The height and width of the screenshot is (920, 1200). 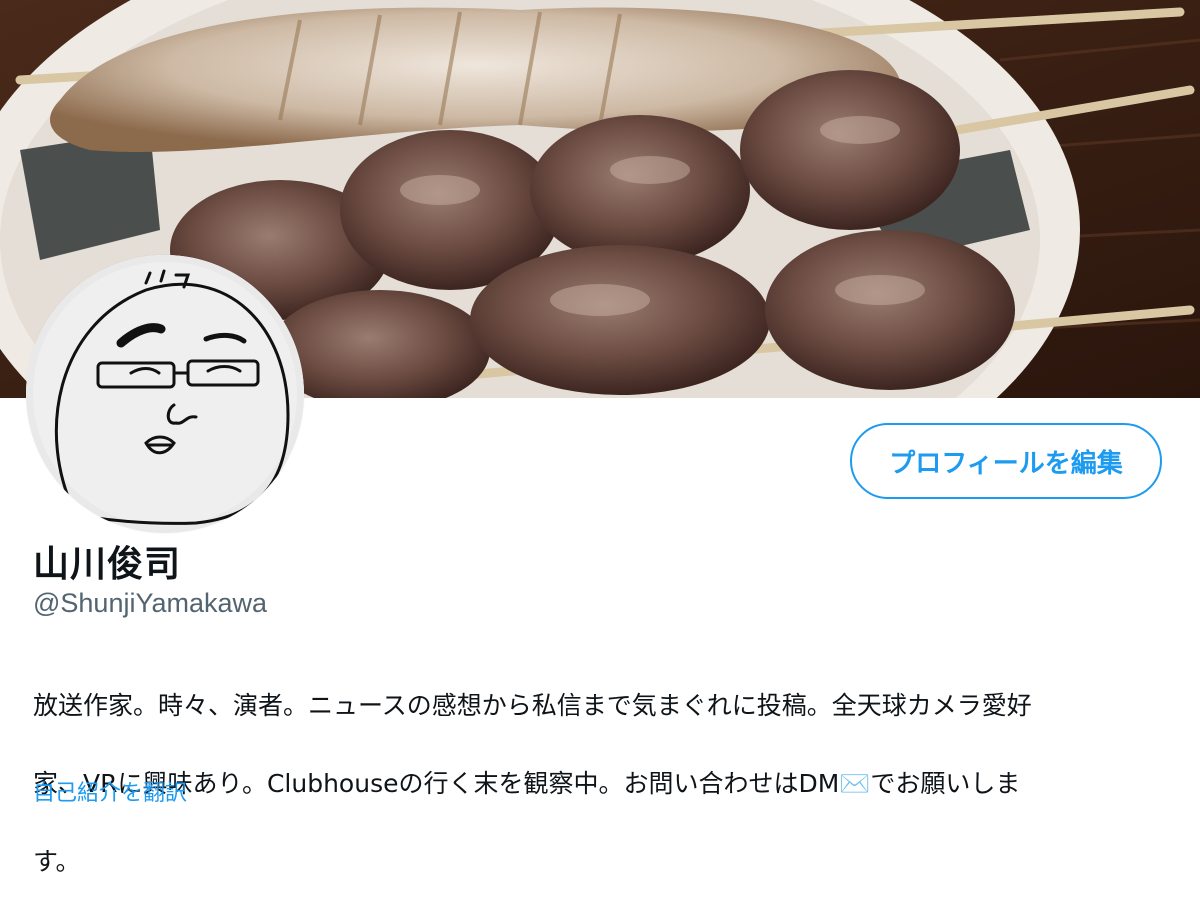 What do you see at coordinates (1006, 461) in the screenshot?
I see `edit-profile-button: プロフィールを編集` at bounding box center [1006, 461].